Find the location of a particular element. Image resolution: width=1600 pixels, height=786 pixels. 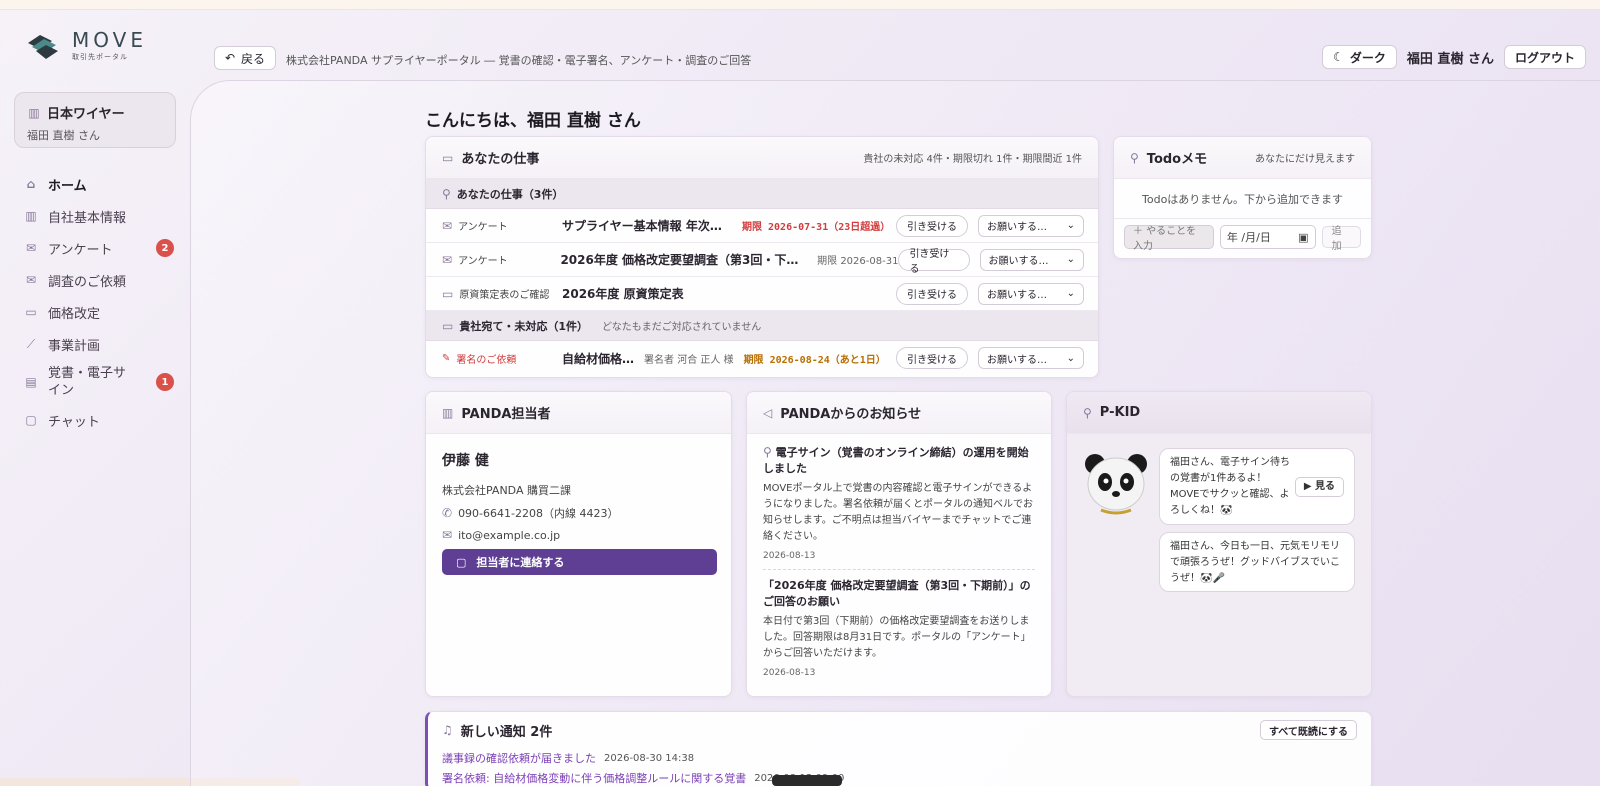

folder-icon: ▭ is located at coordinates (448, 325).